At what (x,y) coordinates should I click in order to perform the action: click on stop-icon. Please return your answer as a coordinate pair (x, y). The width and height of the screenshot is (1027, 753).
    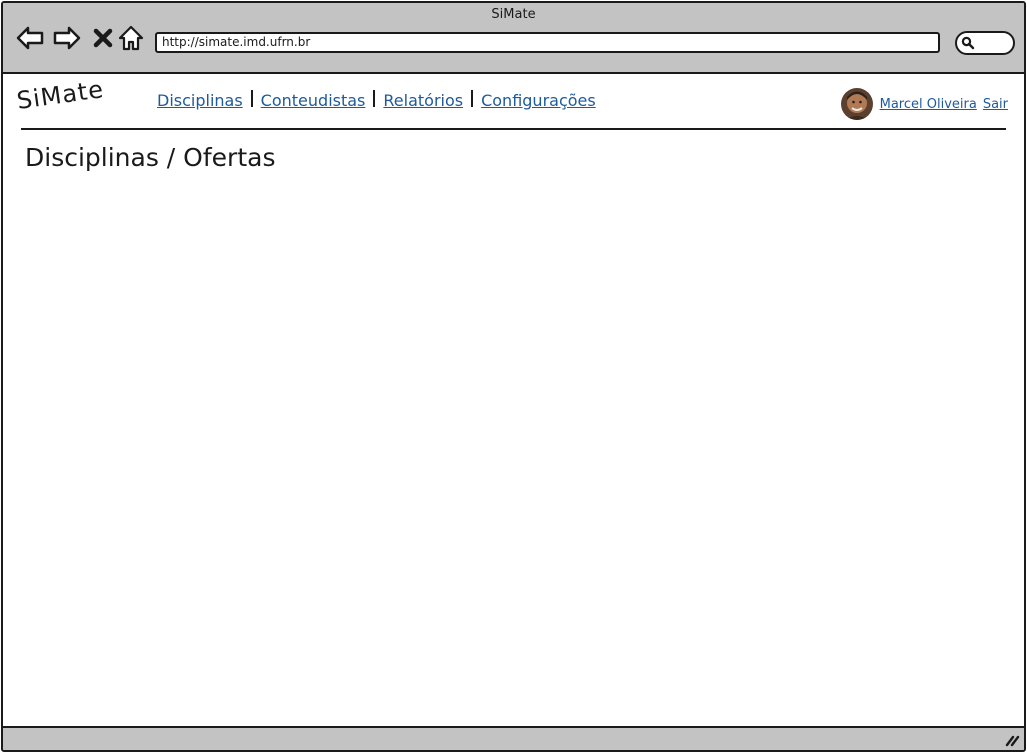
    Looking at the image, I should click on (104, 38).